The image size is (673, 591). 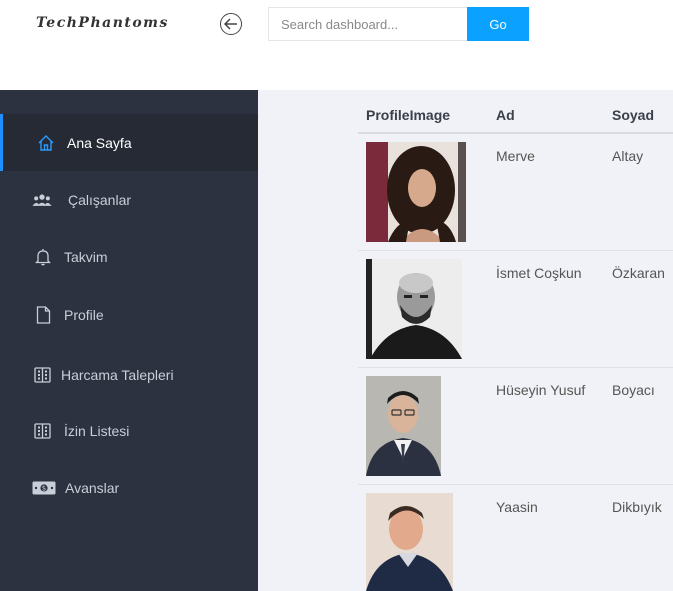 I want to click on column-header-soyad: Soyad, so click(x=633, y=115).